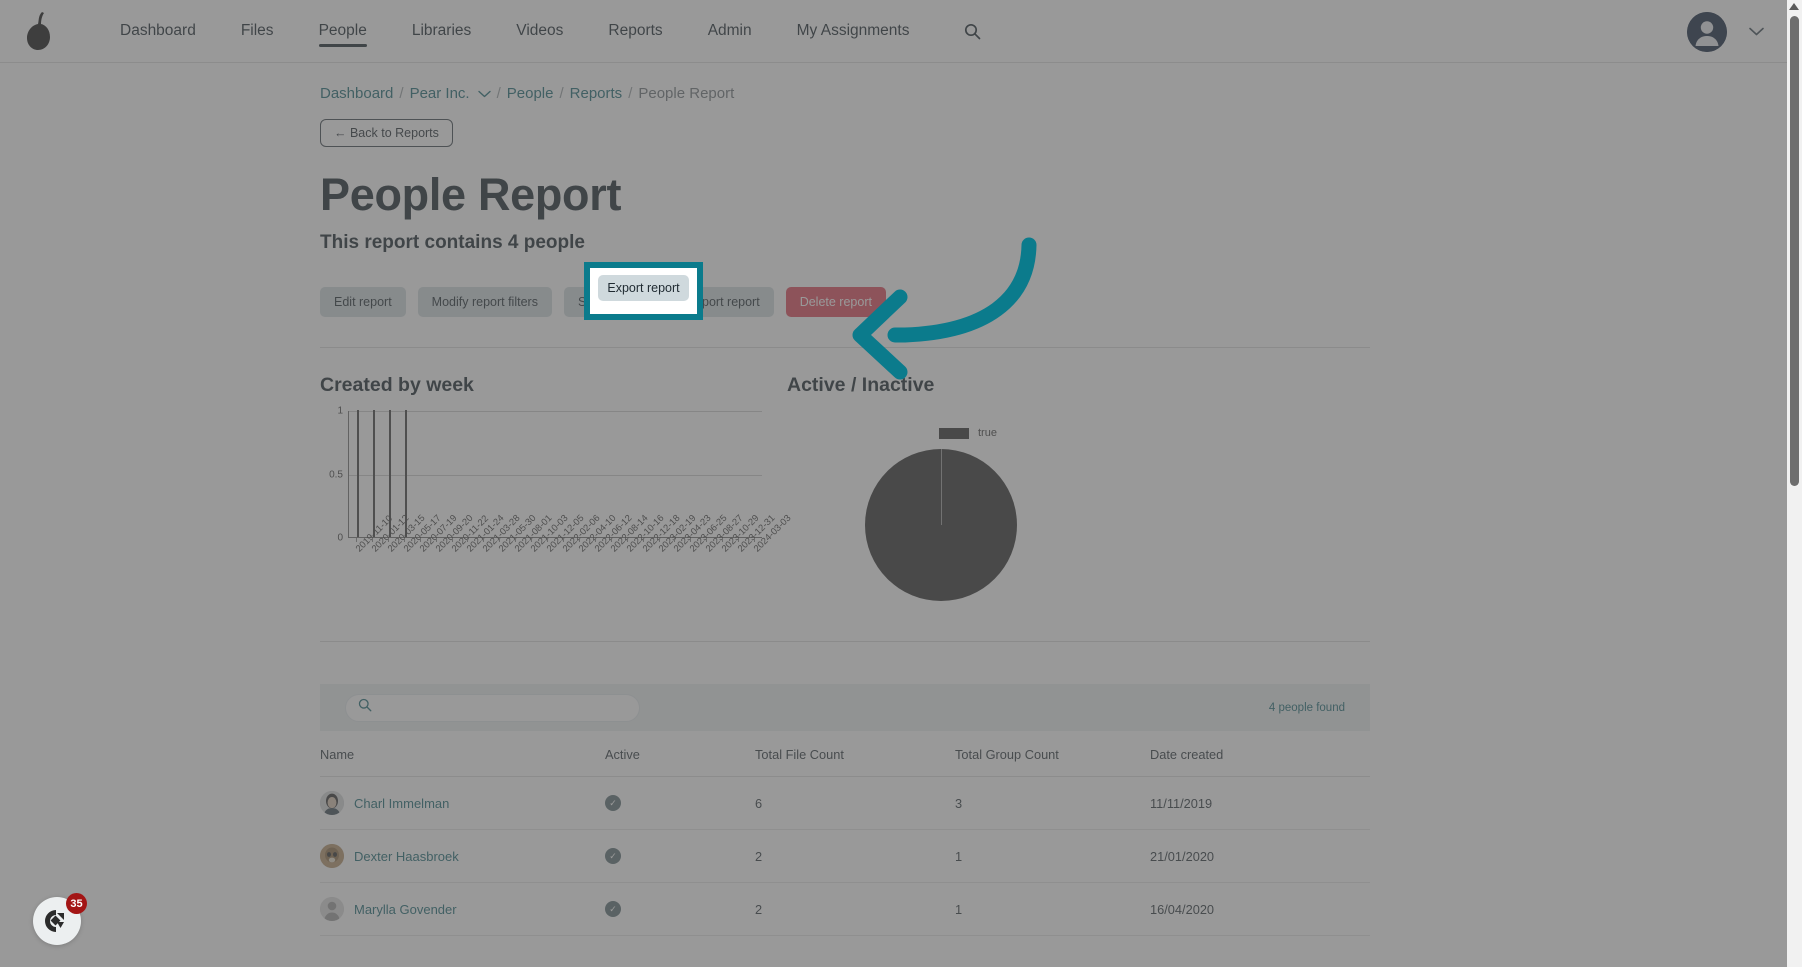  What do you see at coordinates (406, 856) in the screenshot?
I see `person-name-link: Dexter Haasbroek` at bounding box center [406, 856].